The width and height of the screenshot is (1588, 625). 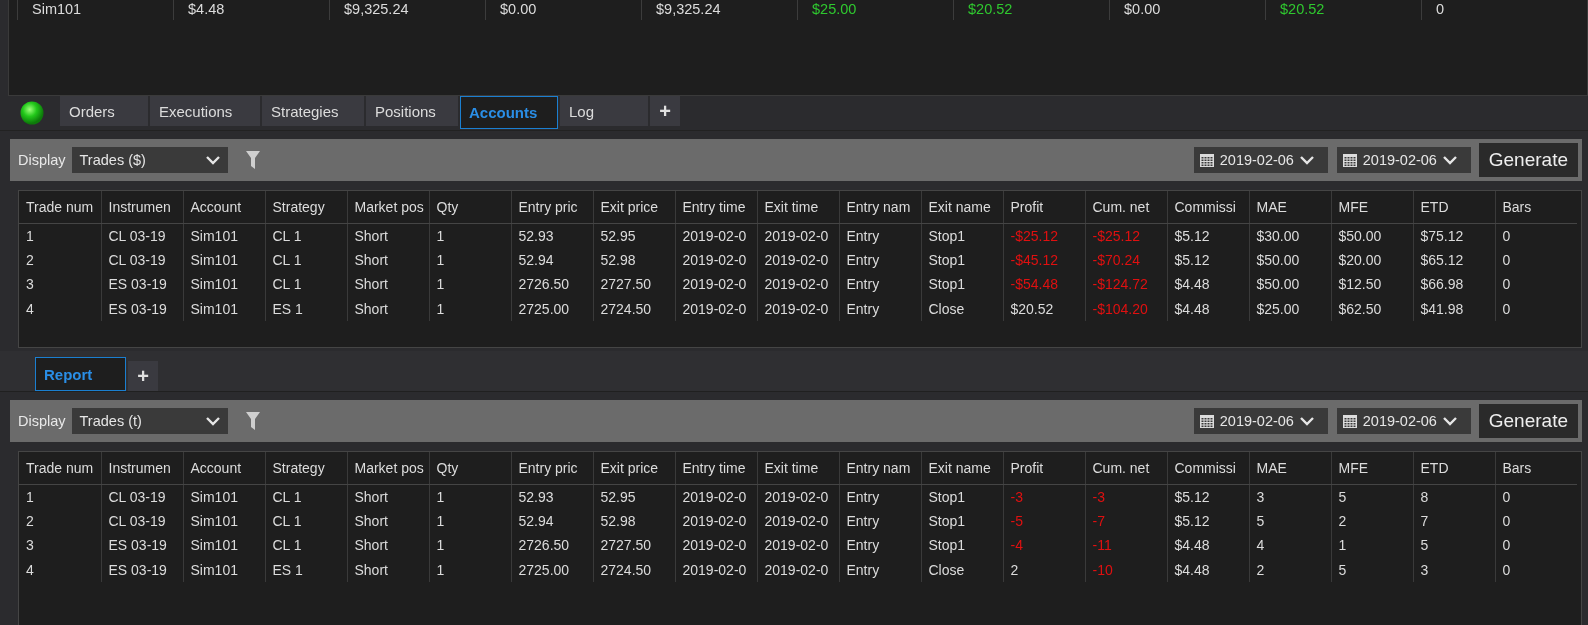 What do you see at coordinates (205, 111) in the screenshot?
I see `tab: Executions` at bounding box center [205, 111].